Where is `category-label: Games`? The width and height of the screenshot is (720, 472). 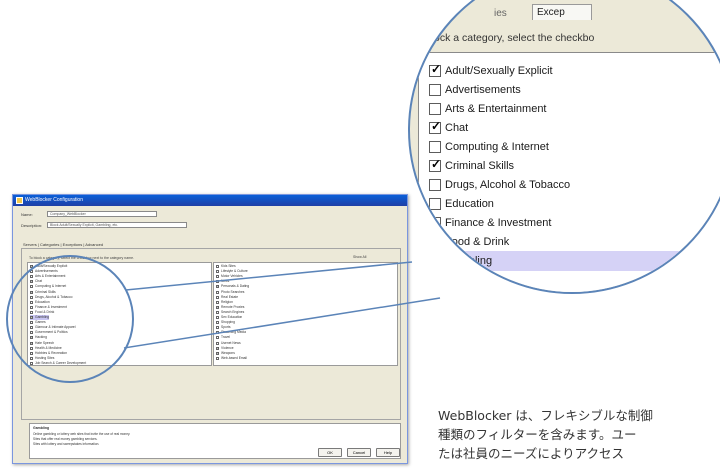 category-label: Games is located at coordinates (463, 280).